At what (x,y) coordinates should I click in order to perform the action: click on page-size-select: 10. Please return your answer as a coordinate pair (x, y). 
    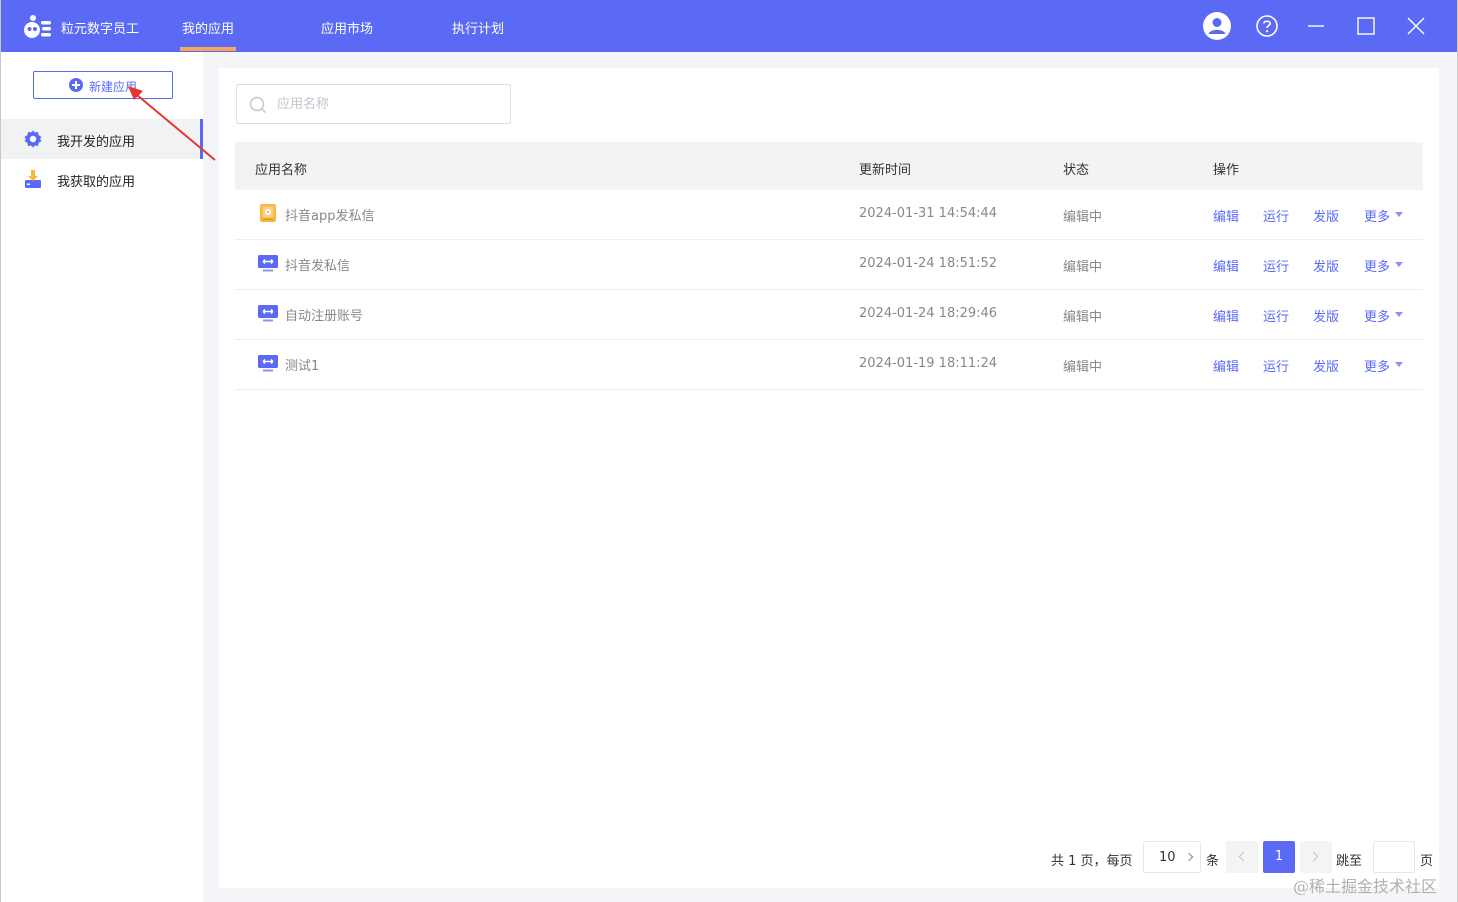
    Looking at the image, I should click on (1172, 857).